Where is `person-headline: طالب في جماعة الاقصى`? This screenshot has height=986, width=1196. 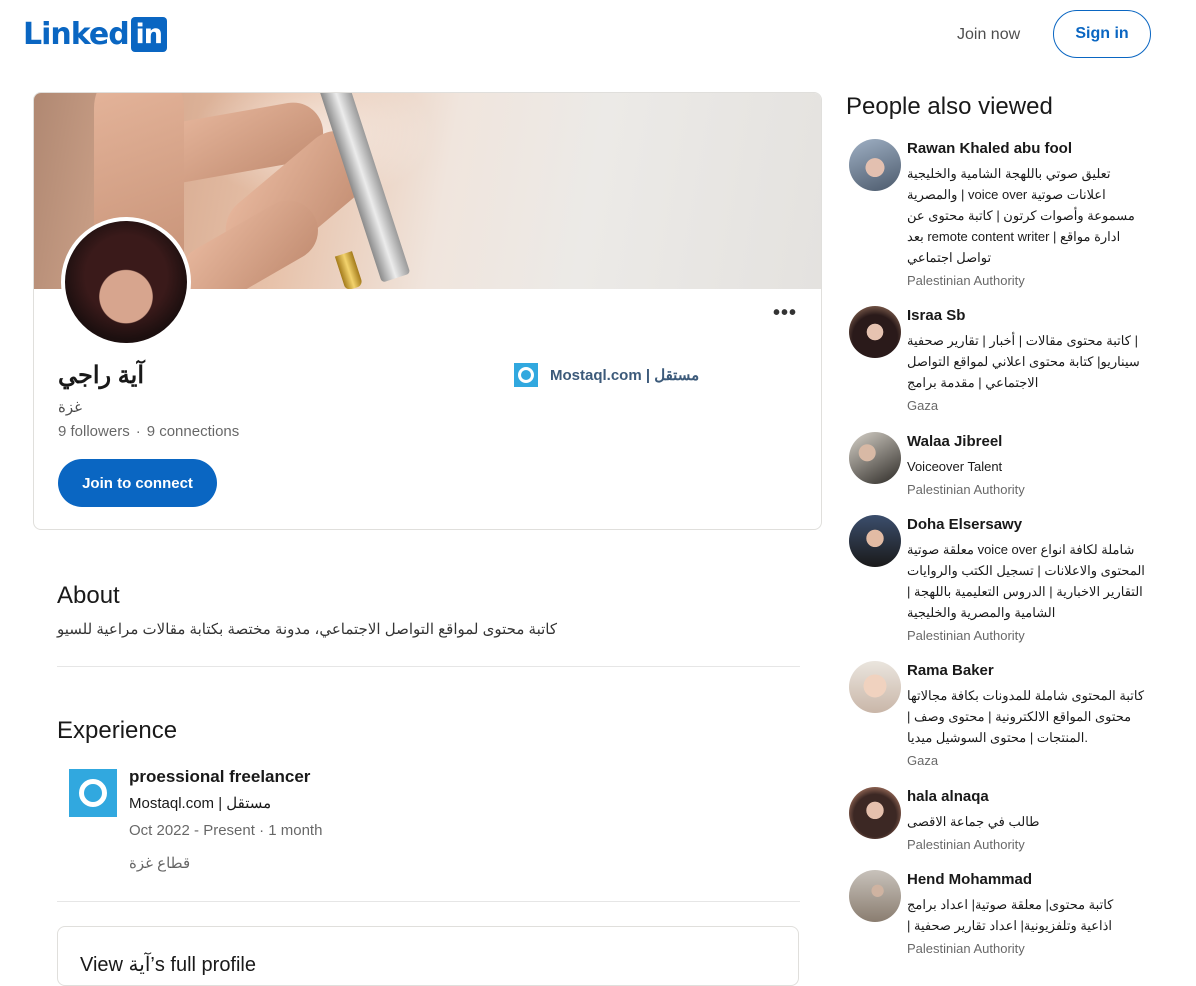 person-headline: طالب في جماعة الاقصى is located at coordinates (1037, 821).